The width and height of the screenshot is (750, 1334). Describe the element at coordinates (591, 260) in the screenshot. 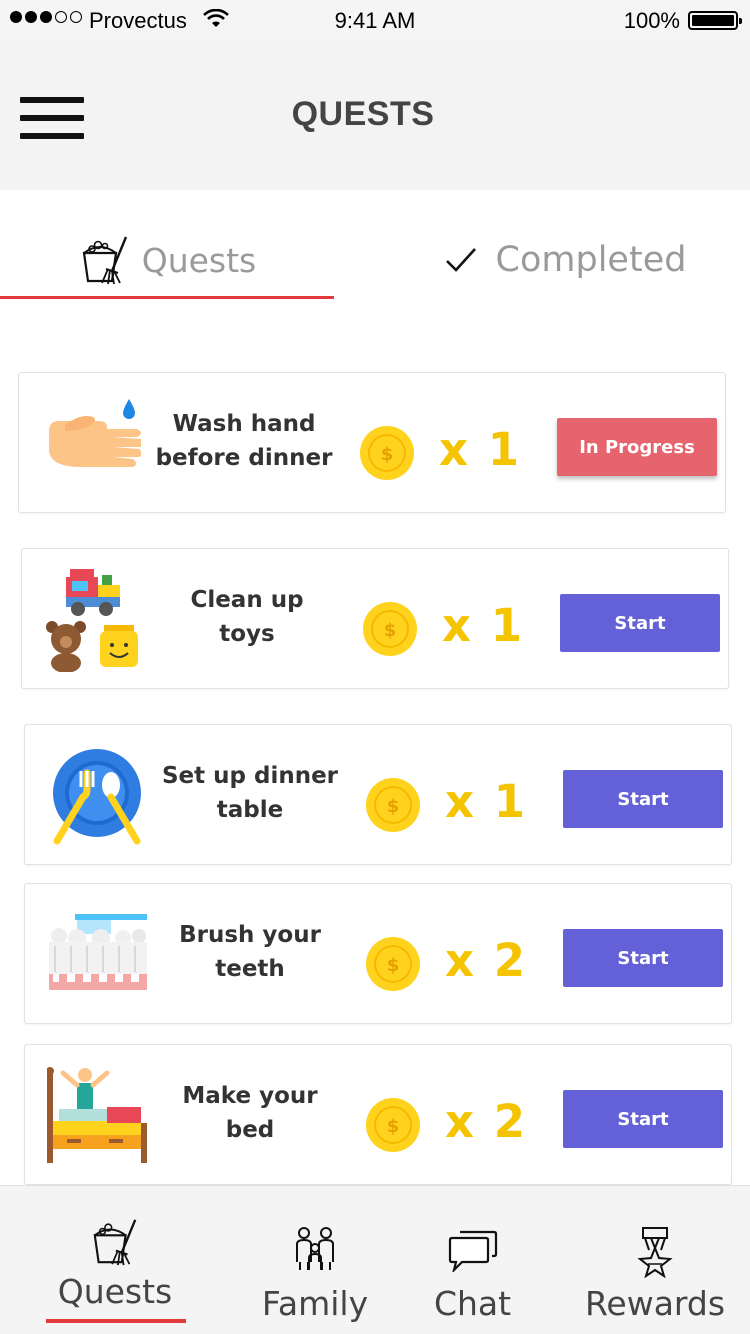

I see `tab-completed-label: Completed` at that location.